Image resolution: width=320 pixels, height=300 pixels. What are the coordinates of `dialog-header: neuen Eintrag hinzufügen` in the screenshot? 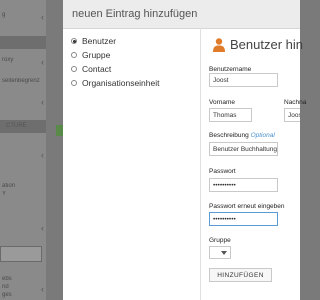 It's located at (181, 14).